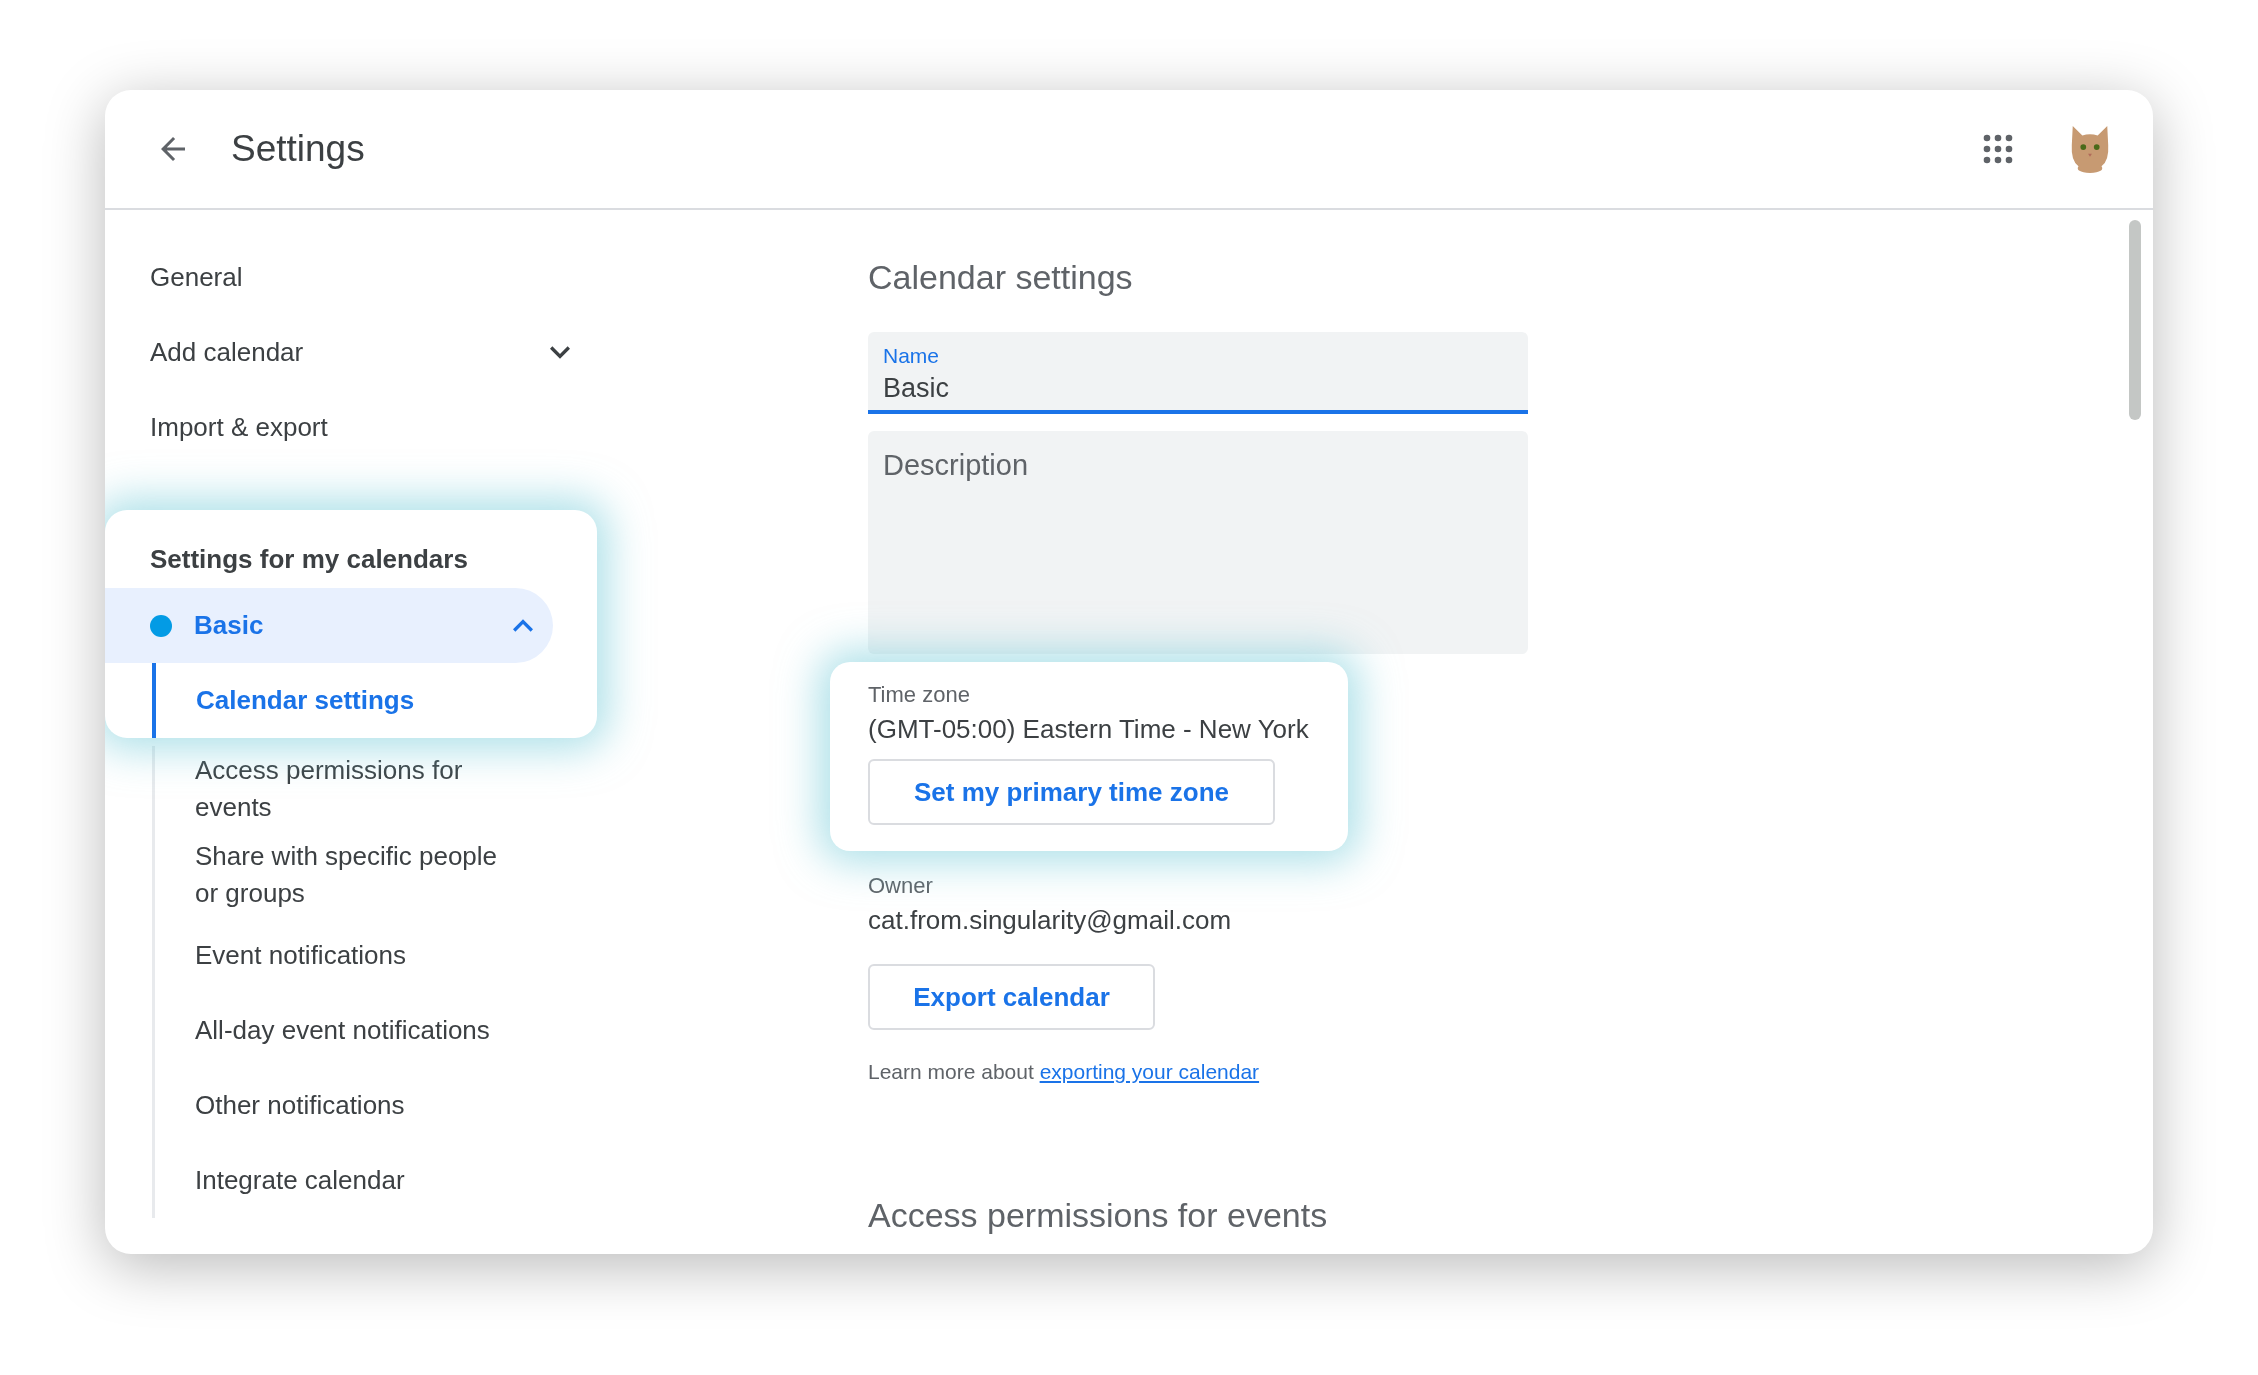  Describe the element at coordinates (329, 625) in the screenshot. I see `calendar-item: Basic` at that location.